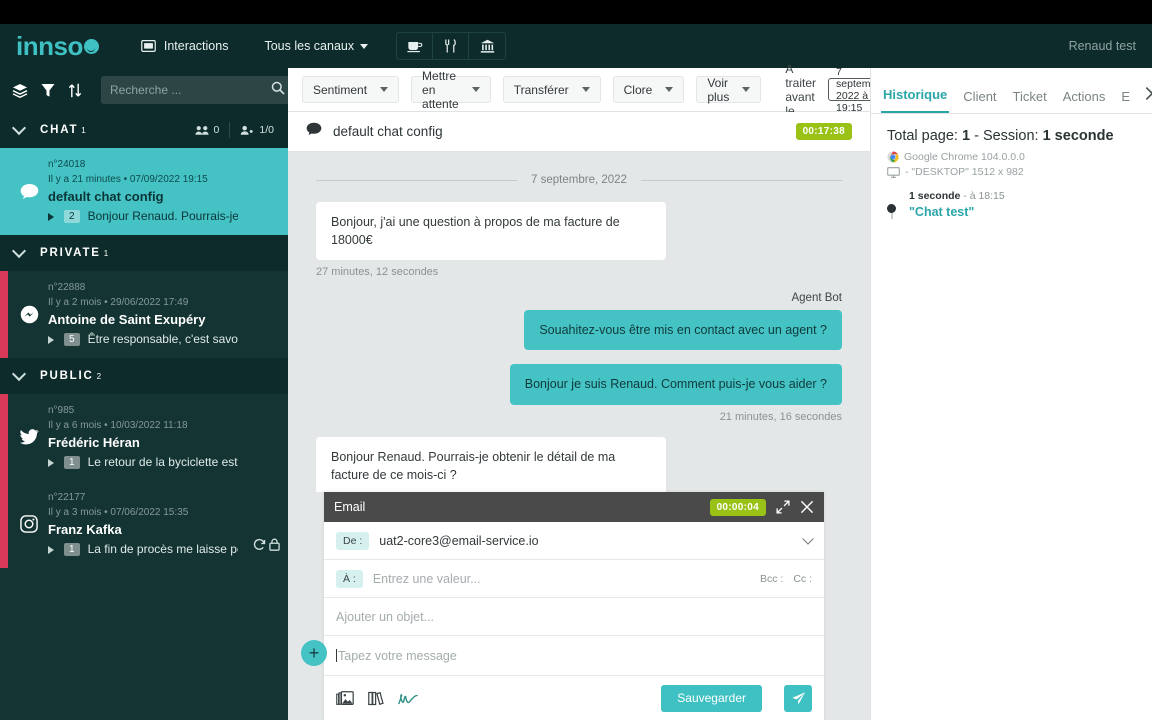  What do you see at coordinates (648, 89) in the screenshot?
I see `close-dropdown: Clore` at bounding box center [648, 89].